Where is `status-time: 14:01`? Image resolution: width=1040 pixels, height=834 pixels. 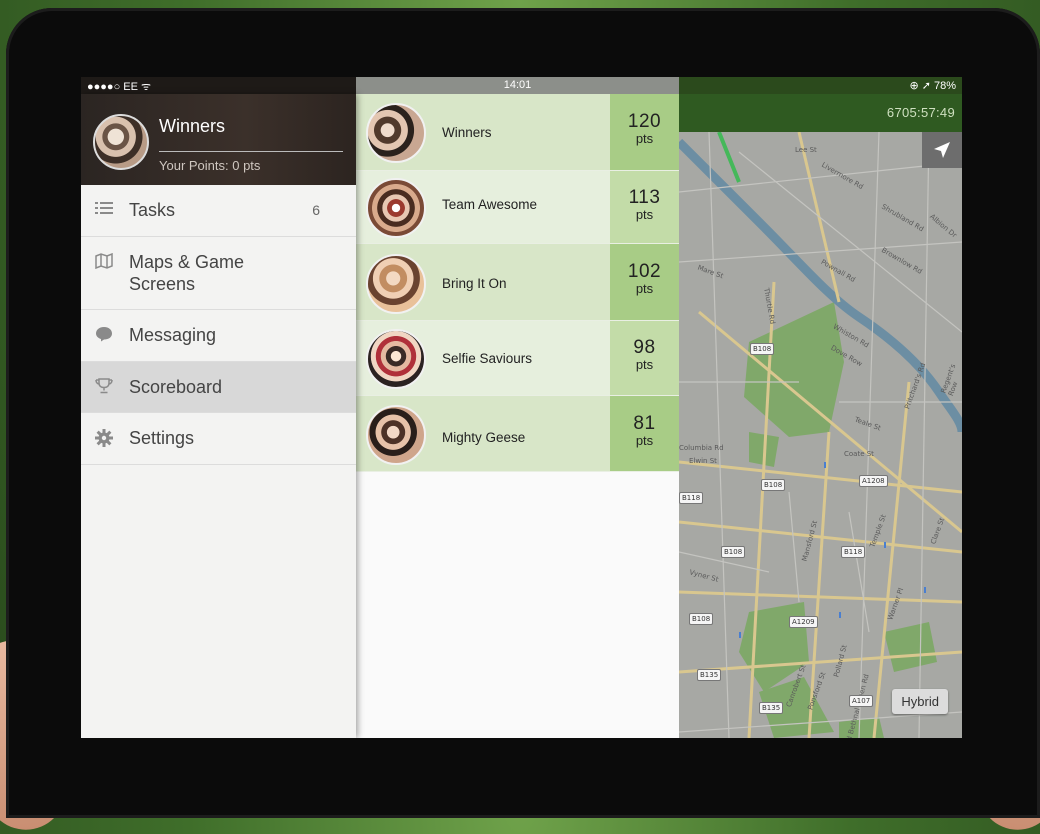
status-time: 14:01 is located at coordinates (517, 85).